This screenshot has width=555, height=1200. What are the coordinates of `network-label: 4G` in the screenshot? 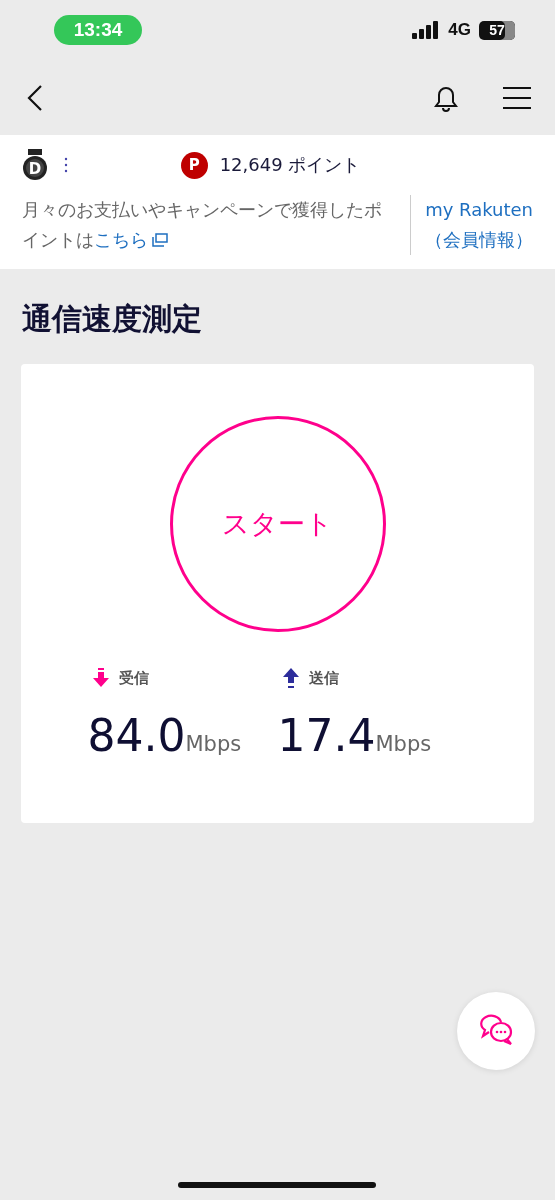 It's located at (459, 30).